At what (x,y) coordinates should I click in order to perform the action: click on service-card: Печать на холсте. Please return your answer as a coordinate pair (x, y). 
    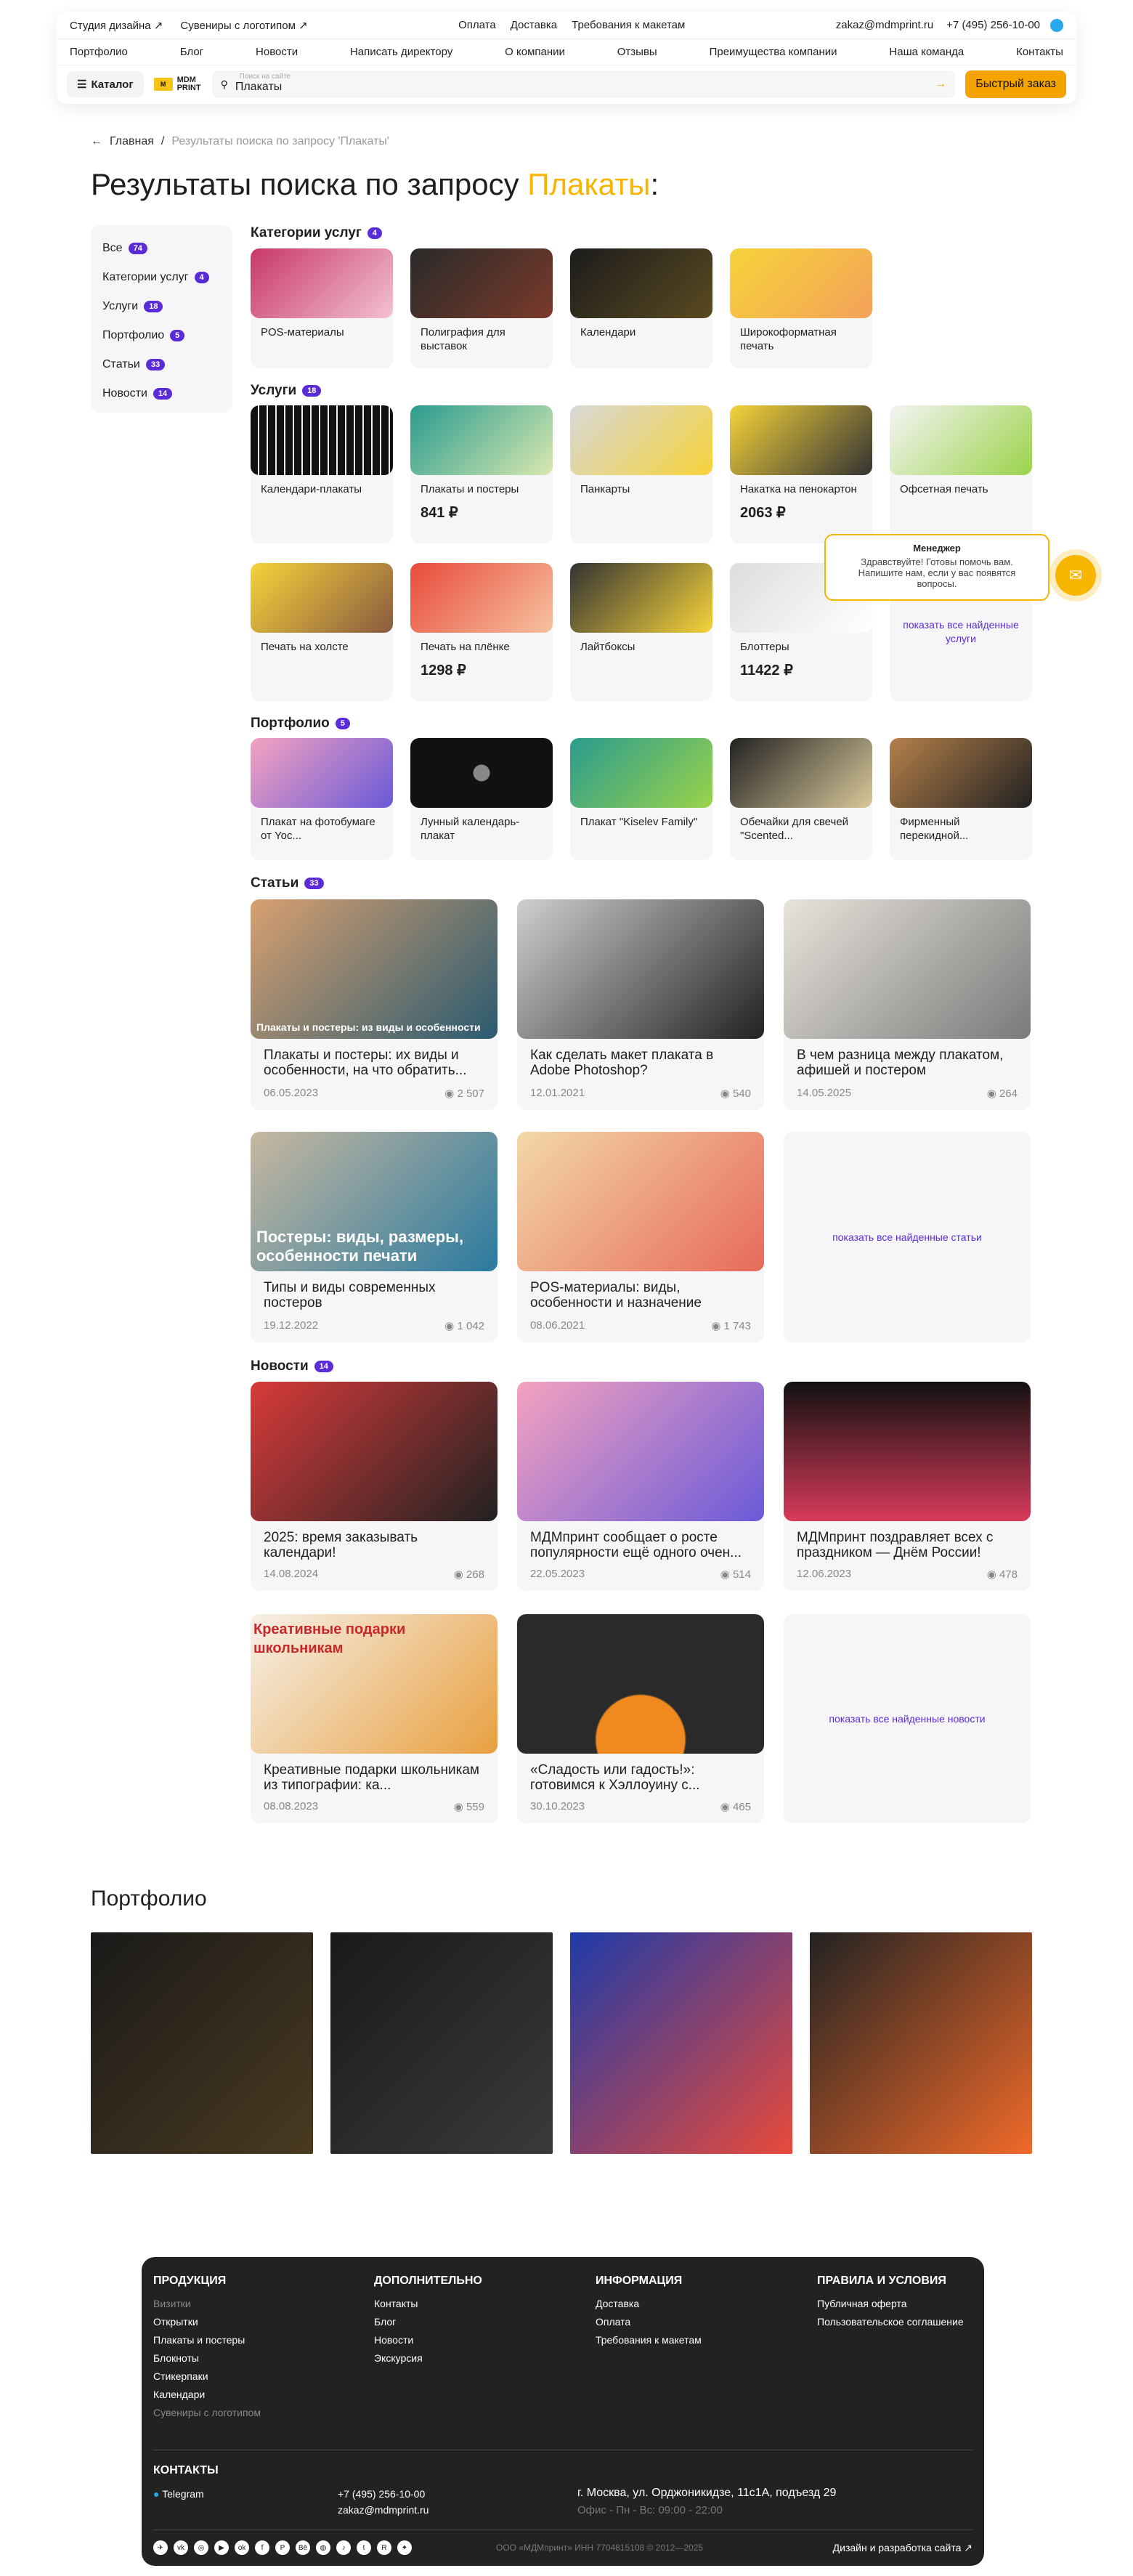
    Looking at the image, I should click on (322, 632).